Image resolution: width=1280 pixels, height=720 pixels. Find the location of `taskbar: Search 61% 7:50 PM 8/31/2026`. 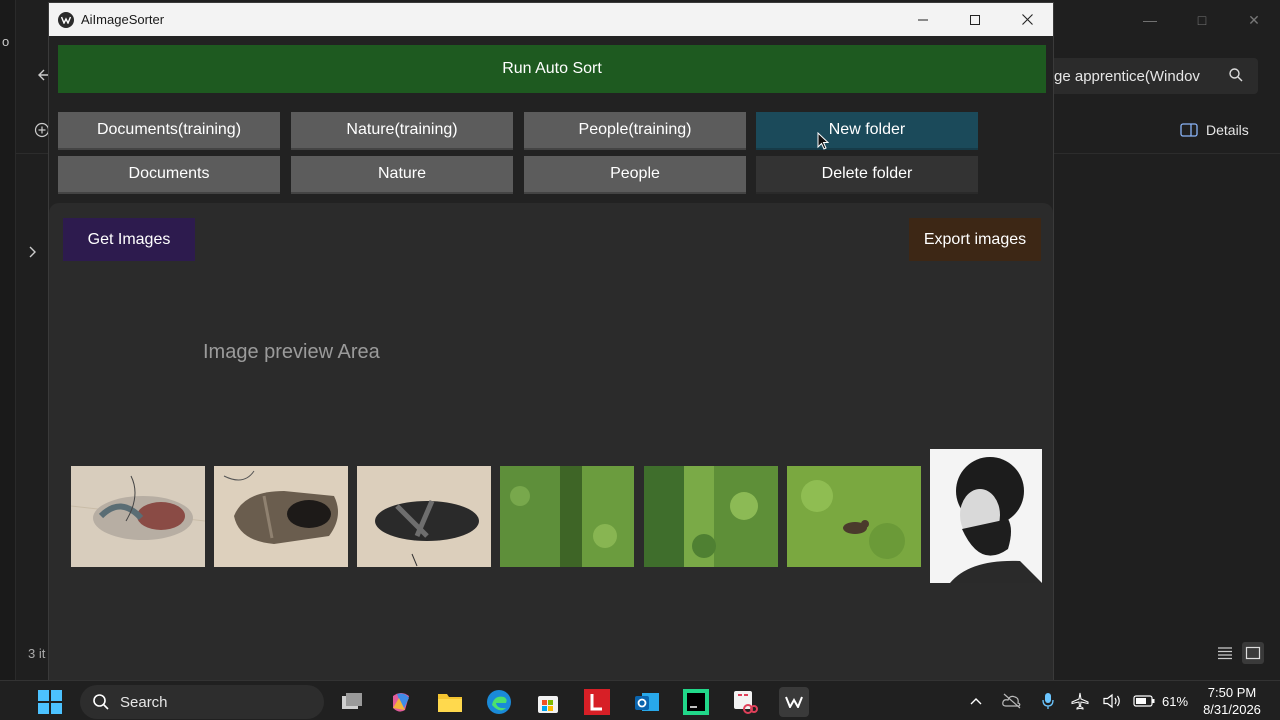

taskbar: Search 61% 7:50 PM 8/31/2026 is located at coordinates (640, 700).